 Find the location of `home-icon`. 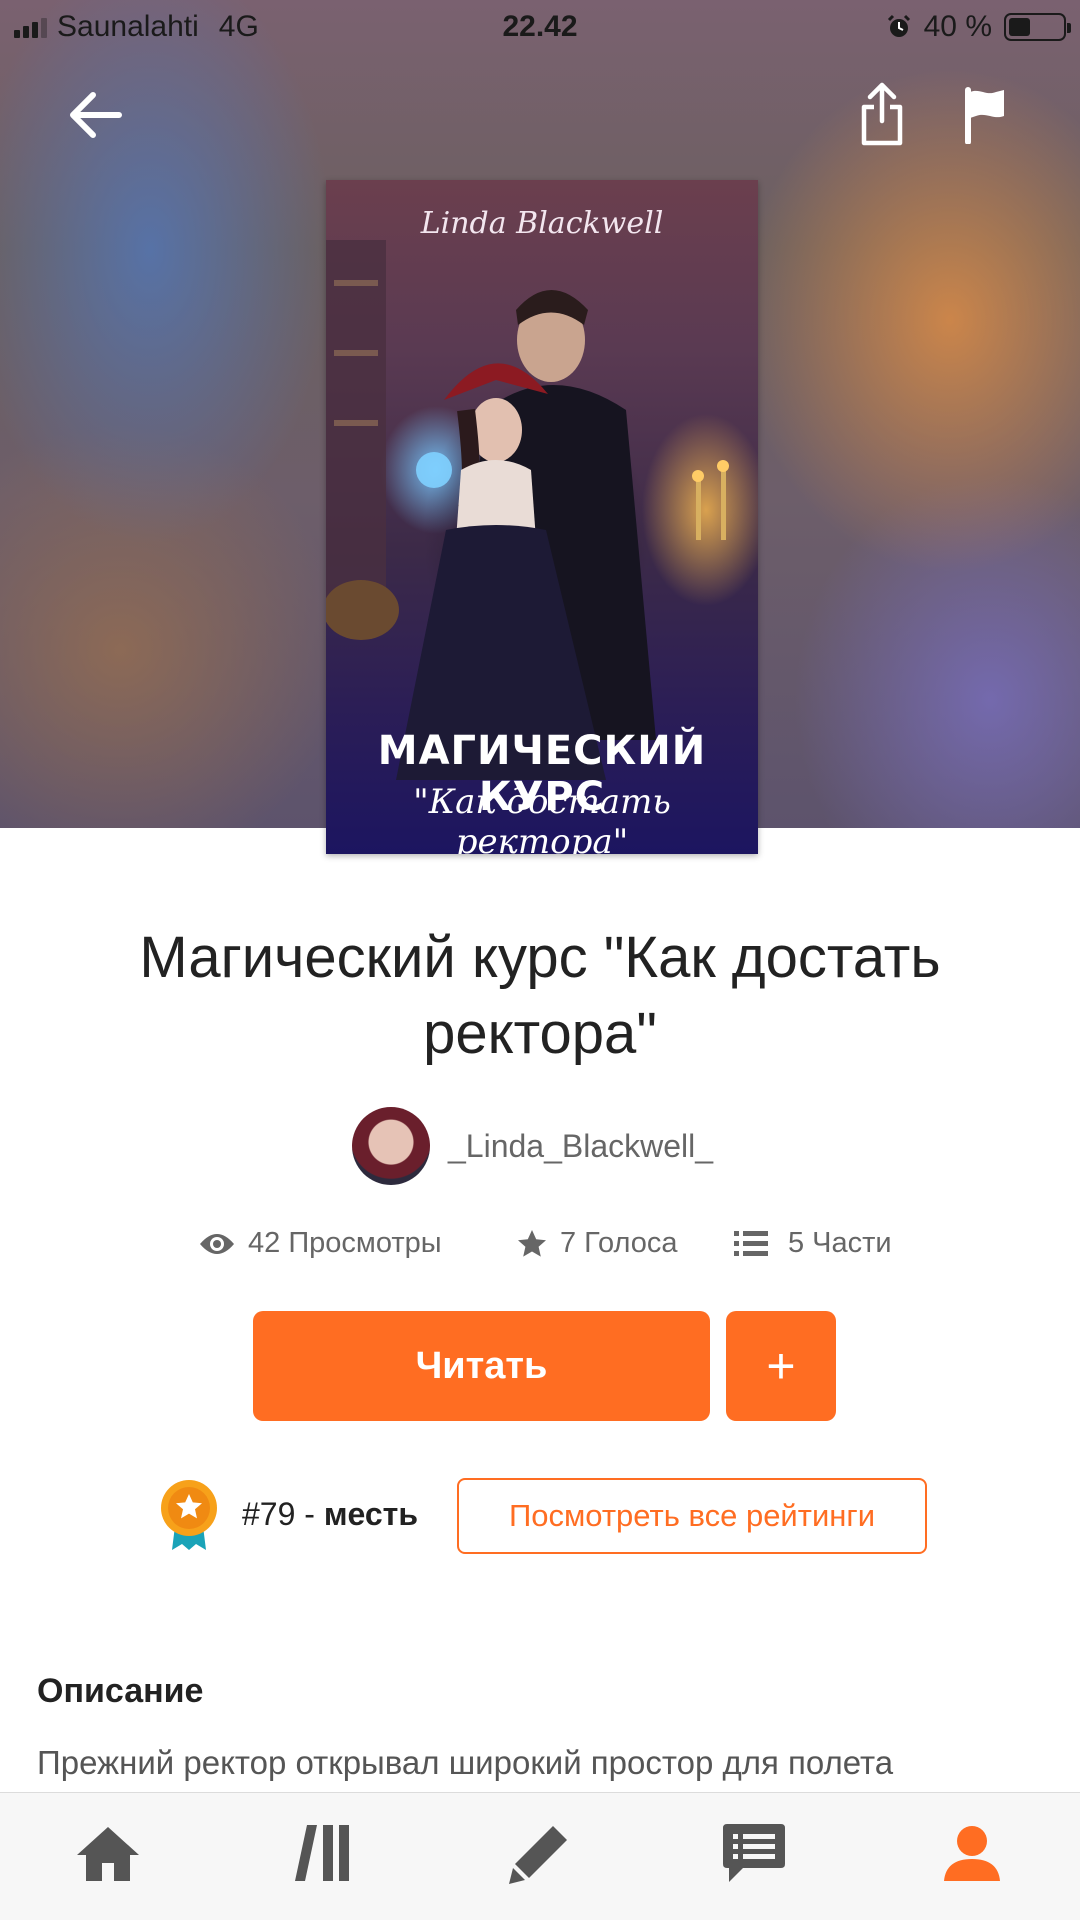

home-icon is located at coordinates (108, 1854).